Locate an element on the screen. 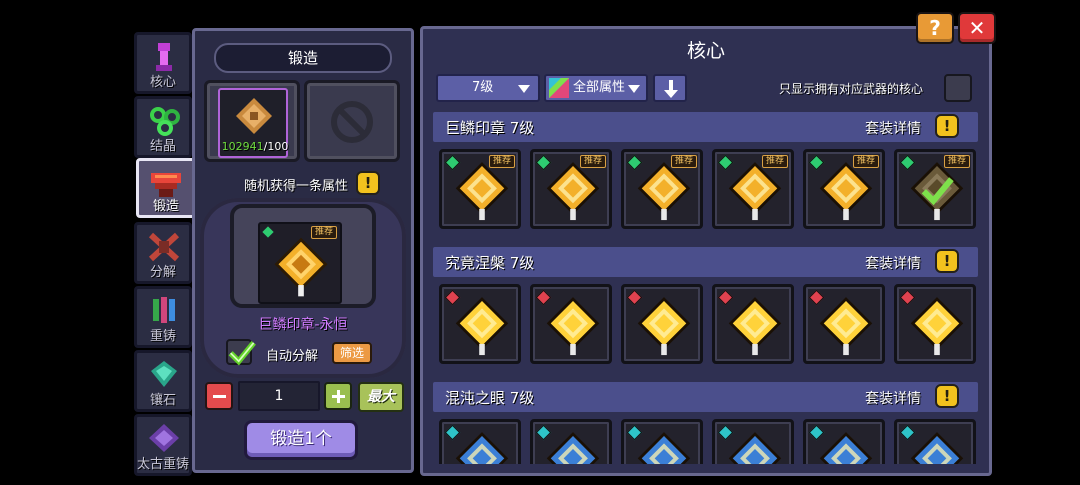 This screenshot has width=1080, height=485. decrease-button is located at coordinates (219, 396).